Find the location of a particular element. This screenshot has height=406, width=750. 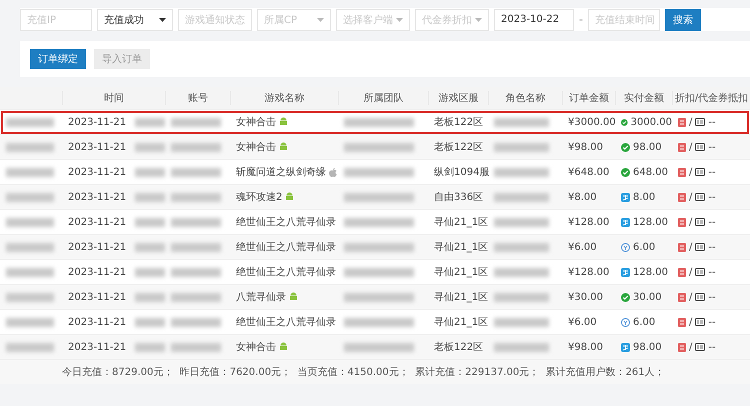

table-cell: 3000.00 is located at coordinates (651, 122).